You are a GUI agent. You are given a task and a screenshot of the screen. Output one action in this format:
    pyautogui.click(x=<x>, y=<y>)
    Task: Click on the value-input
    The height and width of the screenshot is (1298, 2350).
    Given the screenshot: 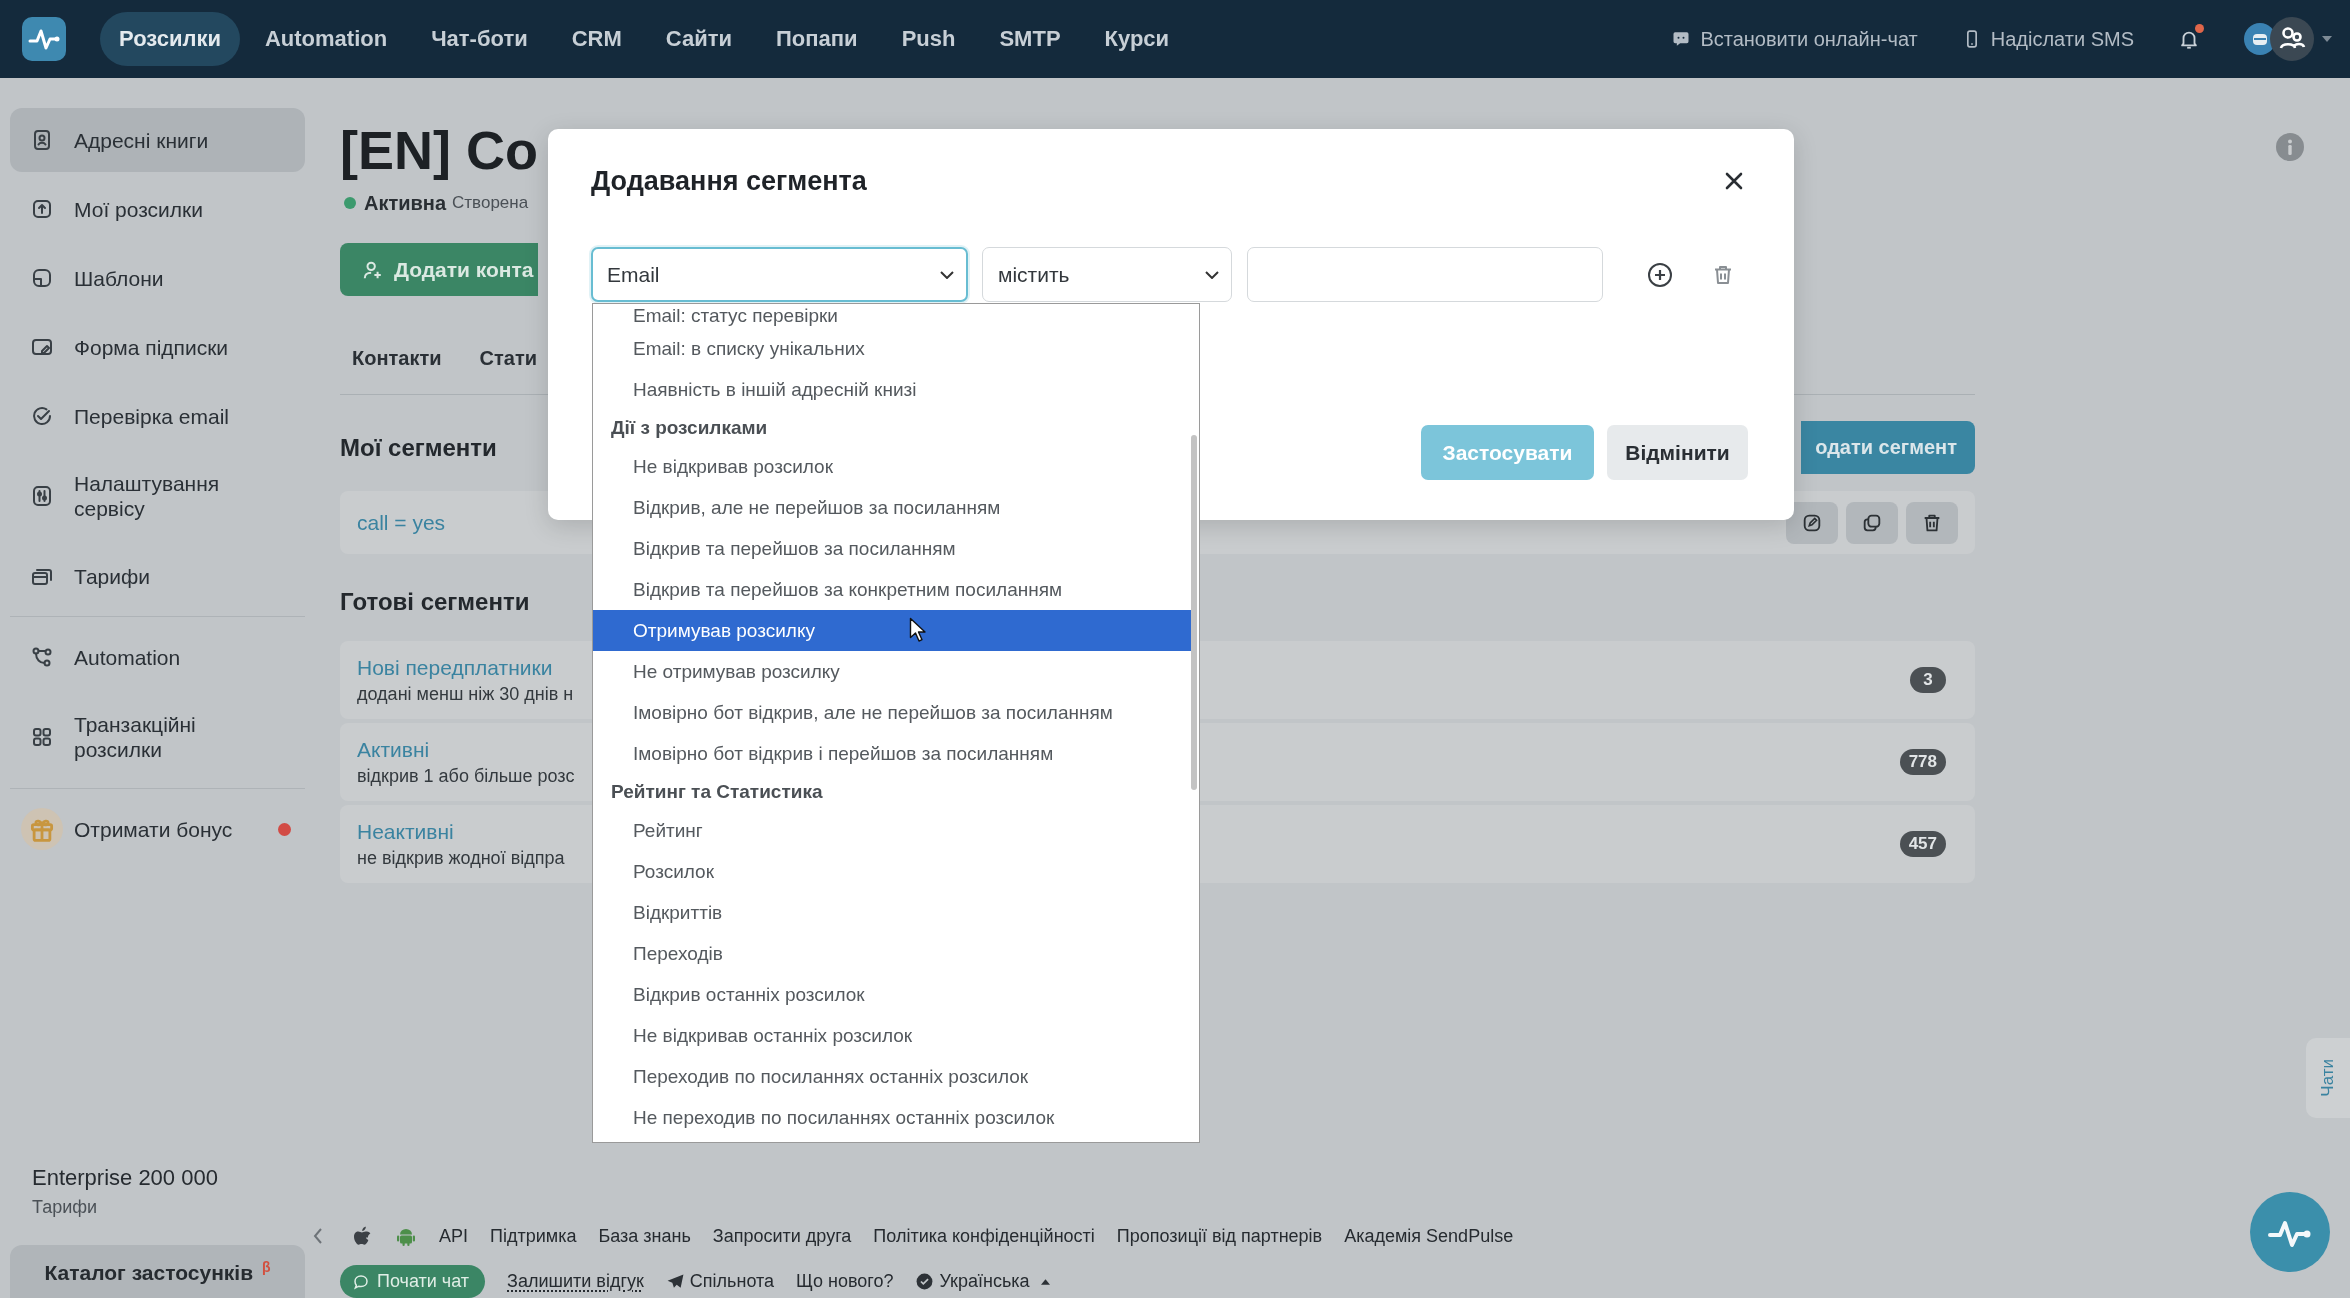 What is the action you would take?
    pyautogui.click(x=1425, y=274)
    